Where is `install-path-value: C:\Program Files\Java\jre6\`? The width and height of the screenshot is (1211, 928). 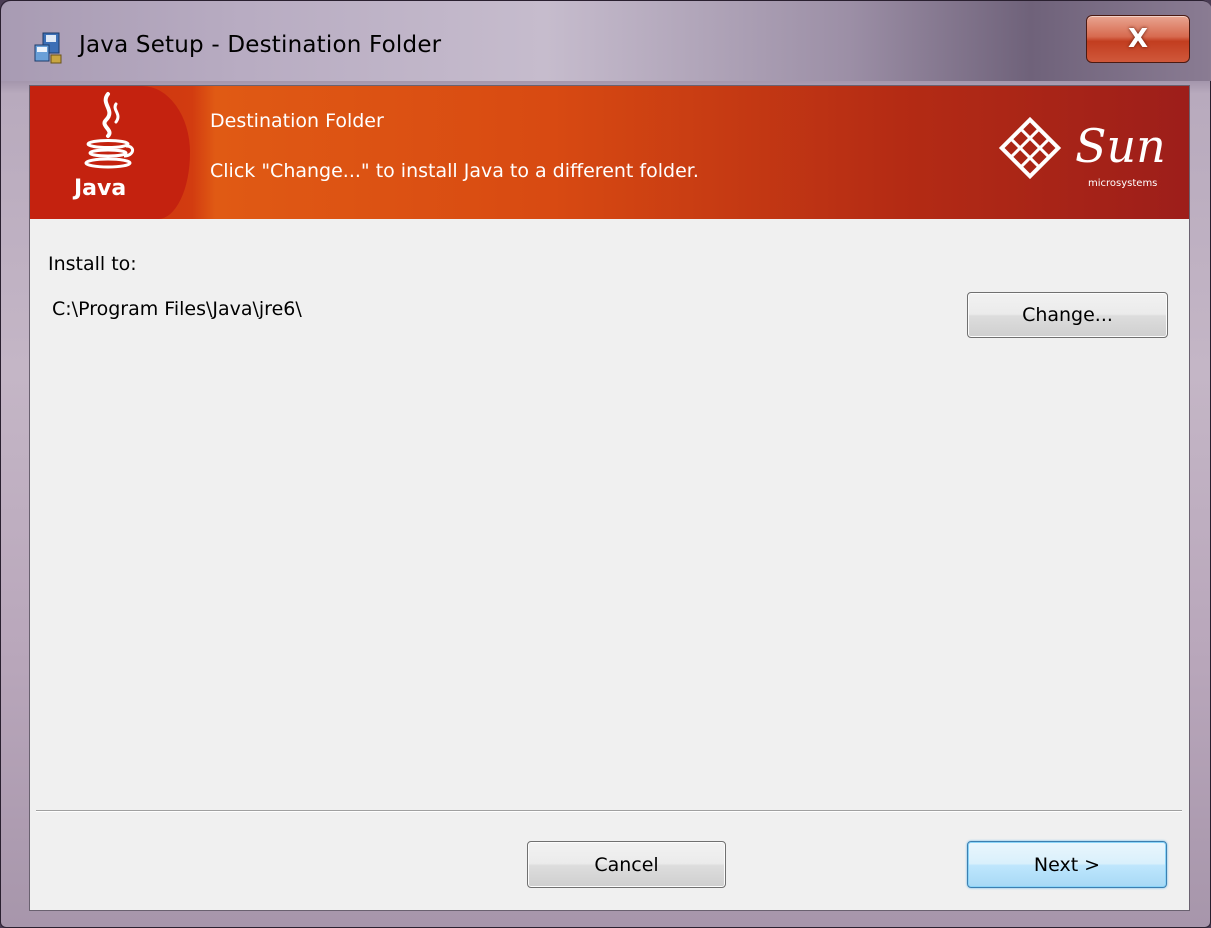
install-path-value: C:\Program Files\Java\jre6\ is located at coordinates (177, 309).